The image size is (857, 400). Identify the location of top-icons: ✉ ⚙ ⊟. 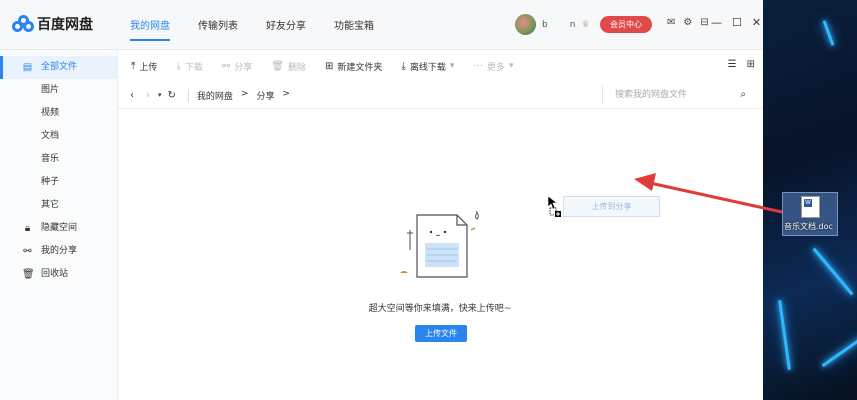
(688, 22).